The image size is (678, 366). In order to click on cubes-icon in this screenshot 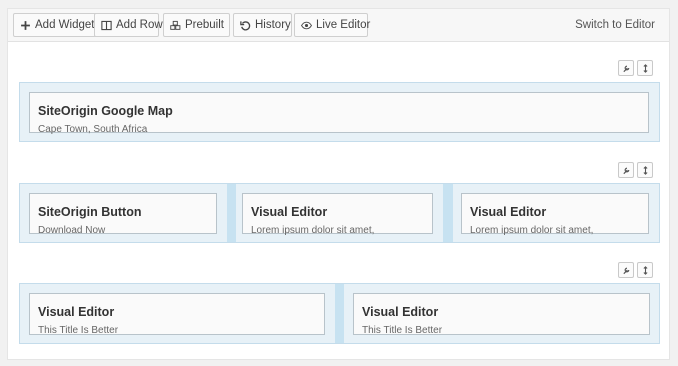, I will do `click(175, 25)`.